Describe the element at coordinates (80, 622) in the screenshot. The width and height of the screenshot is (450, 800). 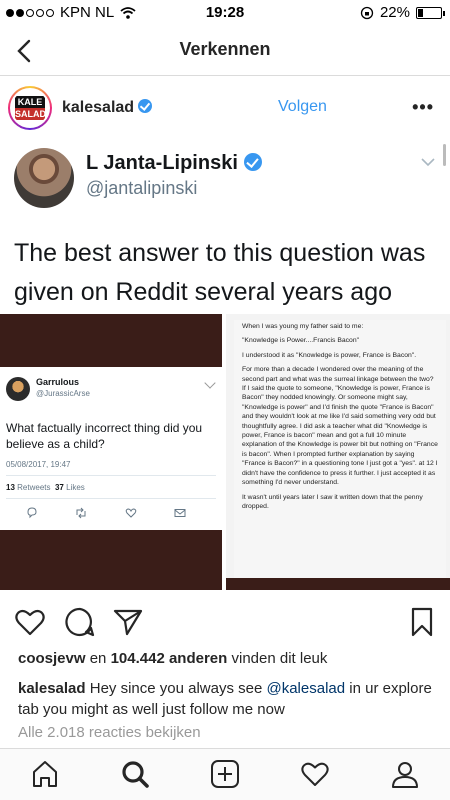
I see `comment-icon` at that location.